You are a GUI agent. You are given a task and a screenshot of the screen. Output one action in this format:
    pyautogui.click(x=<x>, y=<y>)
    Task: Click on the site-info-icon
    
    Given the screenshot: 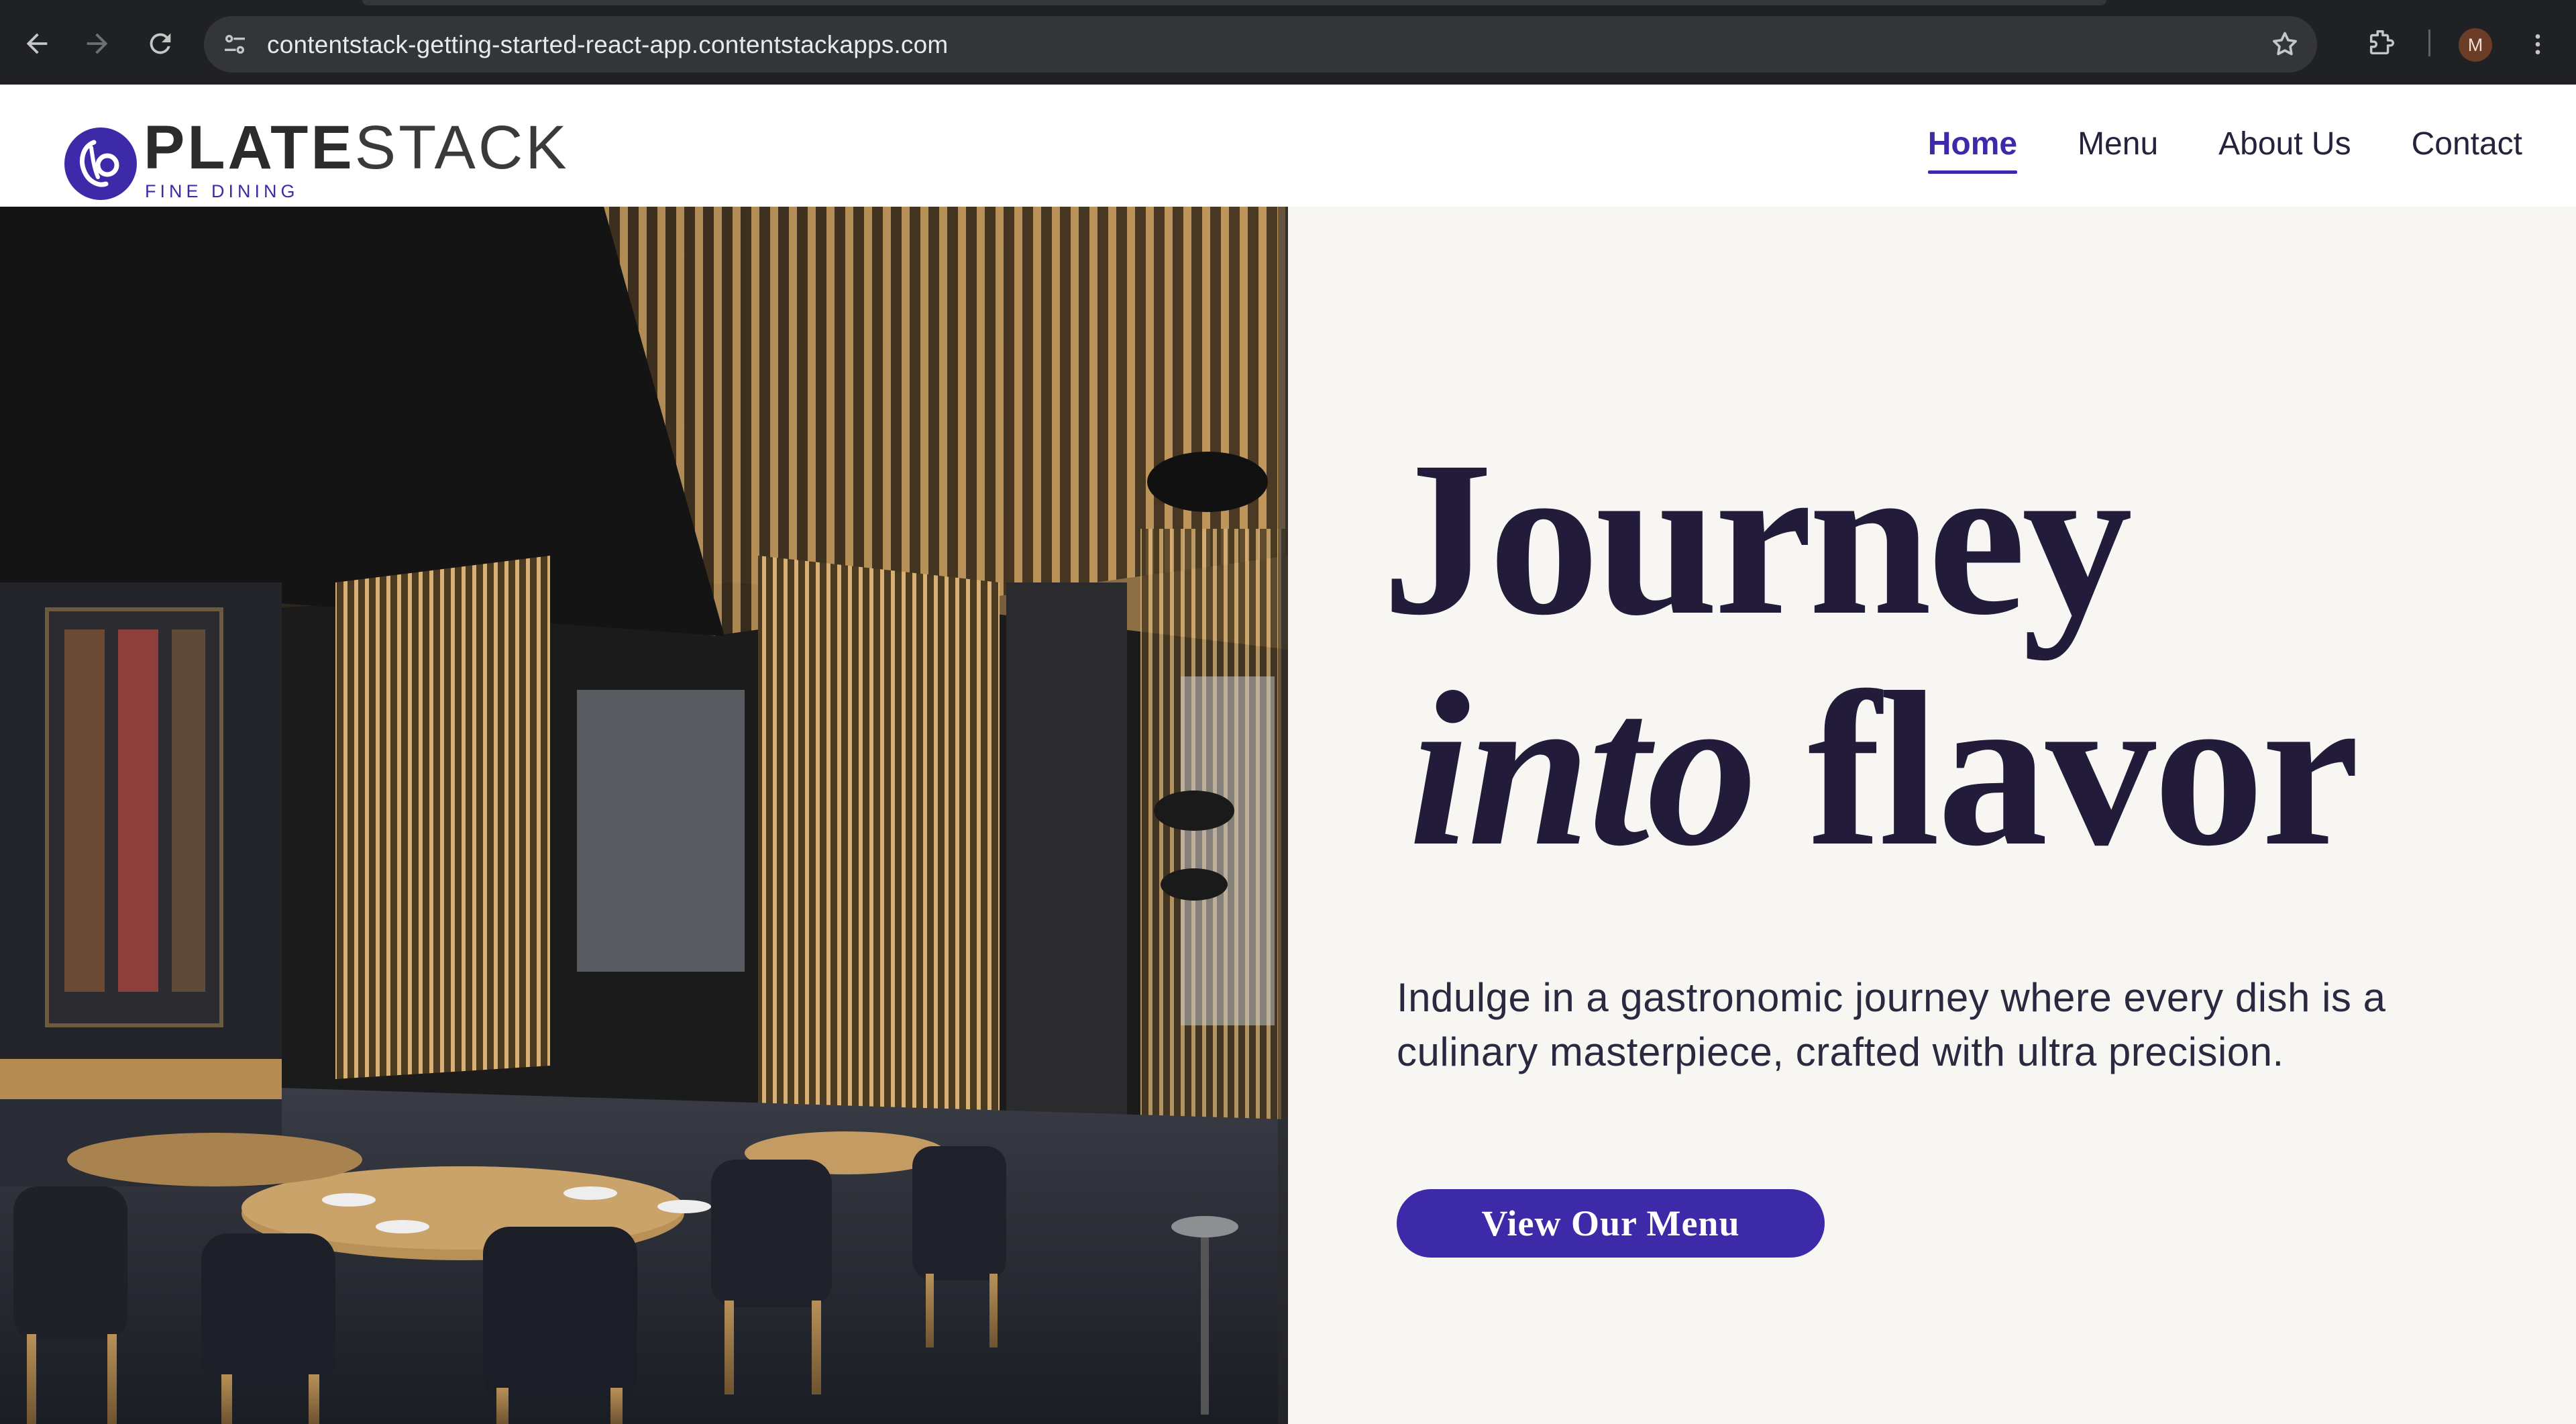 What is the action you would take?
    pyautogui.click(x=235, y=44)
    